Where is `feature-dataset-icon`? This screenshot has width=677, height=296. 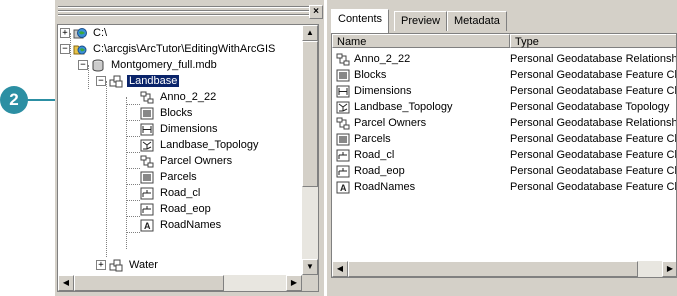
feature-dataset-icon is located at coordinates (116, 81).